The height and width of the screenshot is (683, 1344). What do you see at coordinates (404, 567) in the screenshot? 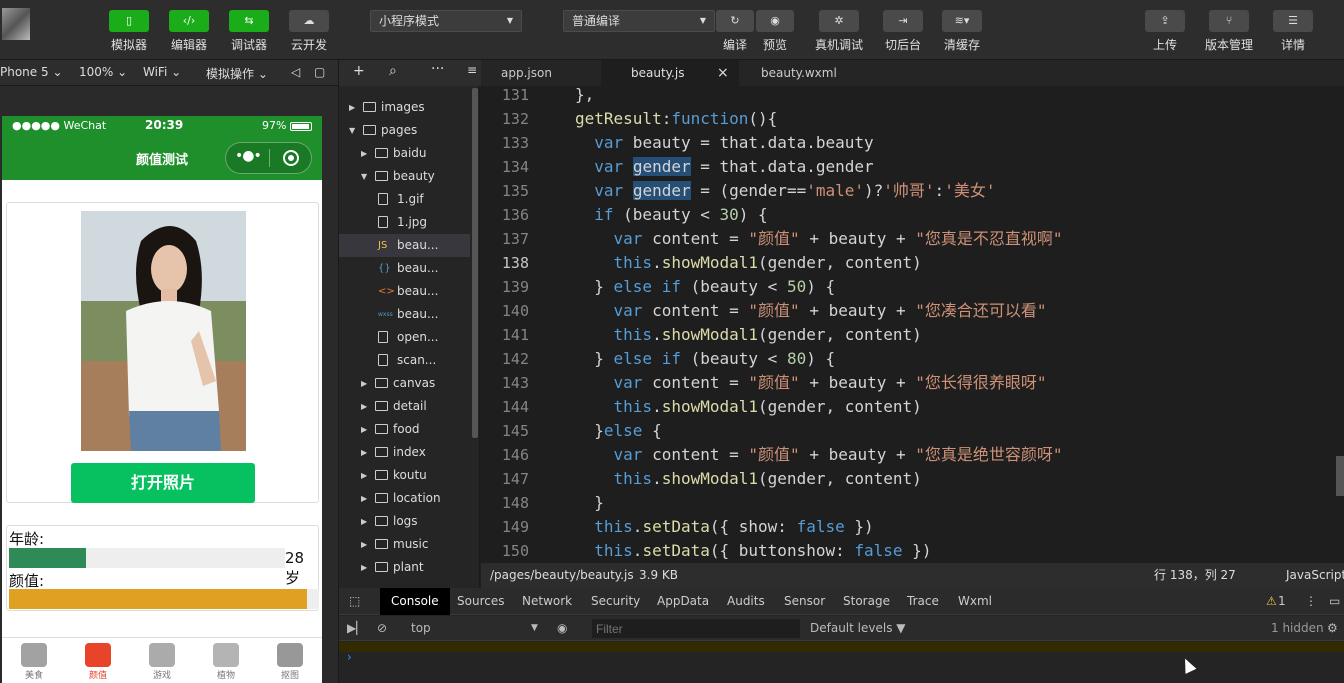
I see `tree-item: ▶ plant` at bounding box center [404, 567].